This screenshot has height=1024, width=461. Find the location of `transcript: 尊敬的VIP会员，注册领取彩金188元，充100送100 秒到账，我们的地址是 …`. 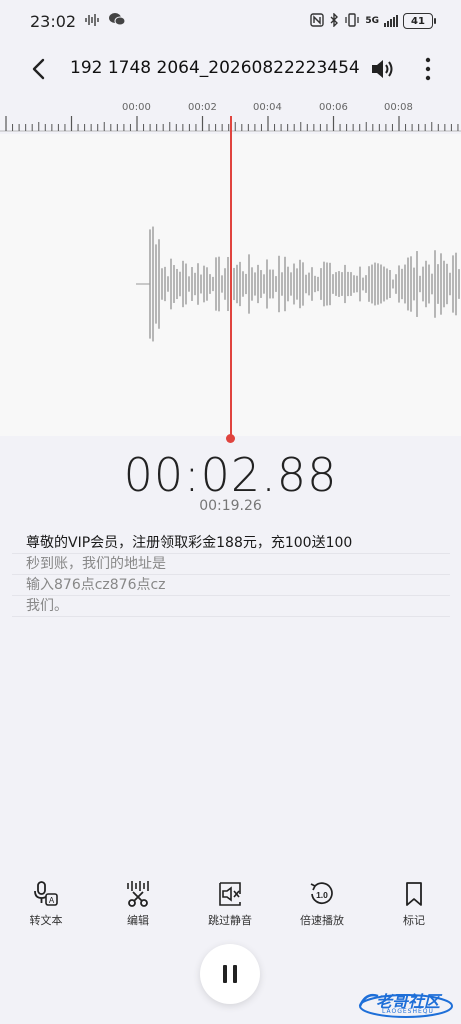

transcript: 尊敬的VIP会员，注册领取彩金188元，充100送100 秒到账，我们的地址是 … is located at coordinates (231, 575).